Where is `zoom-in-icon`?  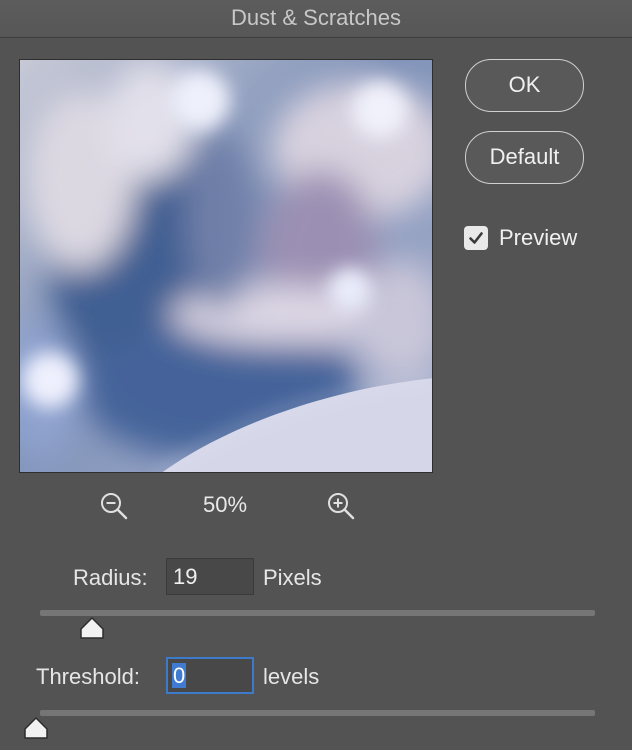 zoom-in-icon is located at coordinates (341, 506).